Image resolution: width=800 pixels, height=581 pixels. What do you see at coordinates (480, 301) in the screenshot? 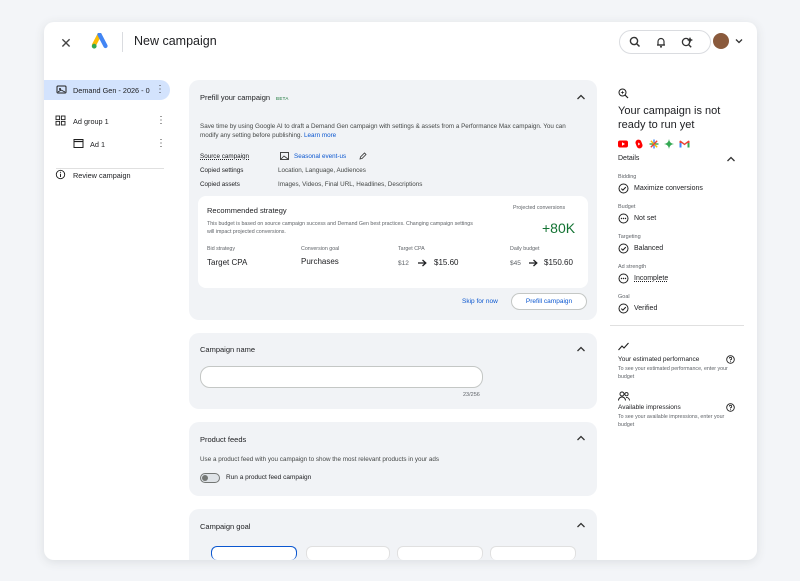
I see `skip-for-now-button: Skip for now` at bounding box center [480, 301].